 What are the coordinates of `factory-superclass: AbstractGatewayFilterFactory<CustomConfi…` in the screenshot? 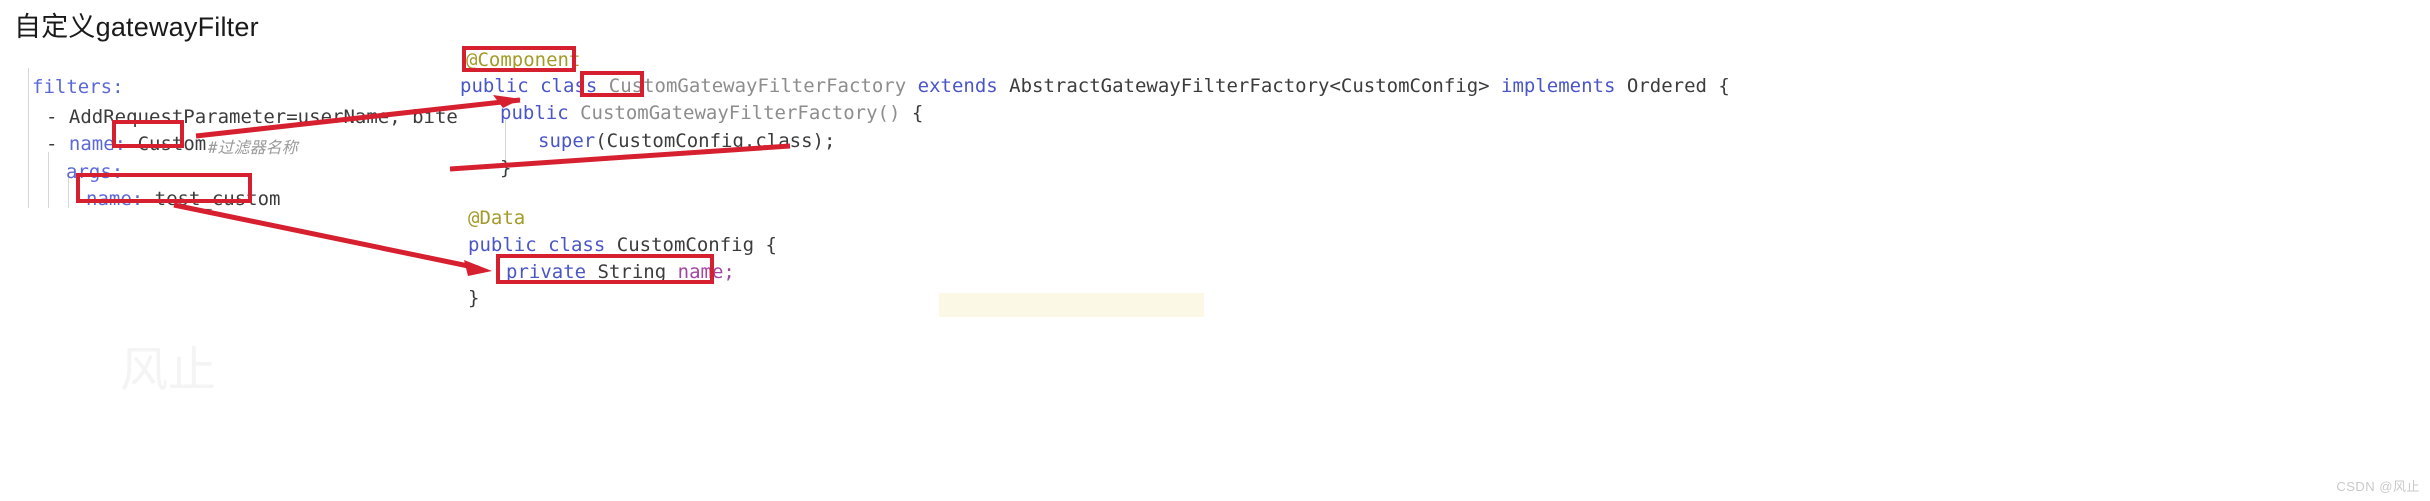 It's located at (1249, 86).